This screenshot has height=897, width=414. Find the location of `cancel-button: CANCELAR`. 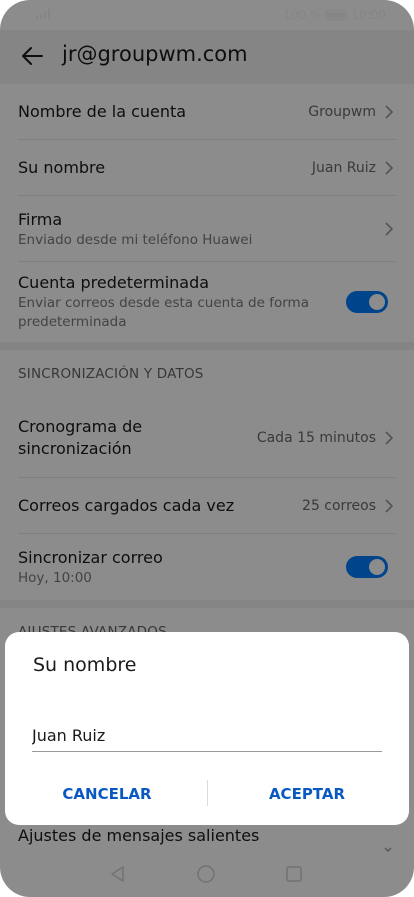

cancel-button: CANCELAR is located at coordinates (107, 794).